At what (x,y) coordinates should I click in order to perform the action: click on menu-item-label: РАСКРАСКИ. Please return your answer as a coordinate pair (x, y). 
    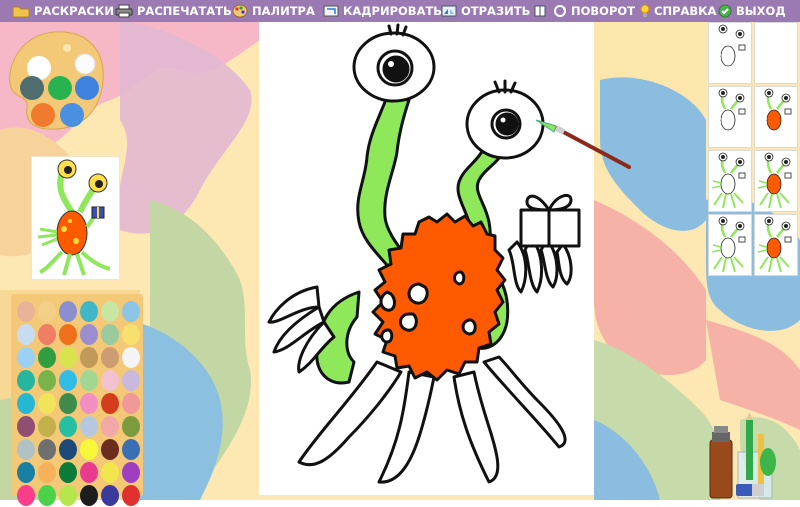
    Looking at the image, I should click on (74, 11).